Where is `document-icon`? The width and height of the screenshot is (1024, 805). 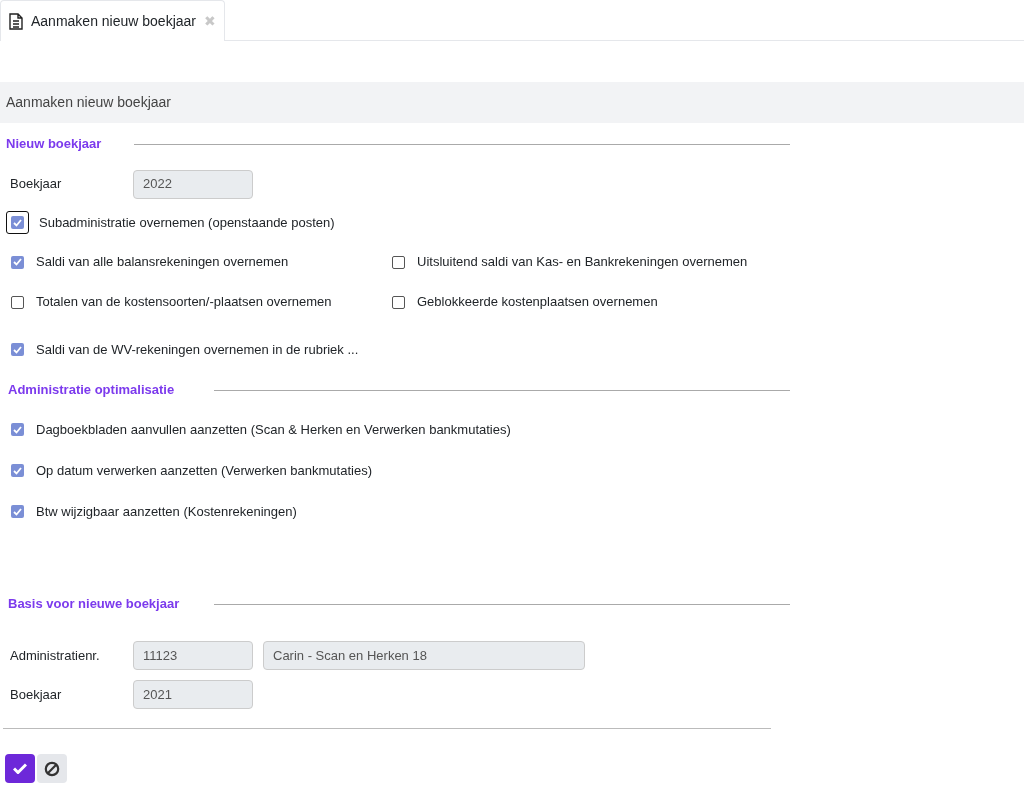 document-icon is located at coordinates (16, 21).